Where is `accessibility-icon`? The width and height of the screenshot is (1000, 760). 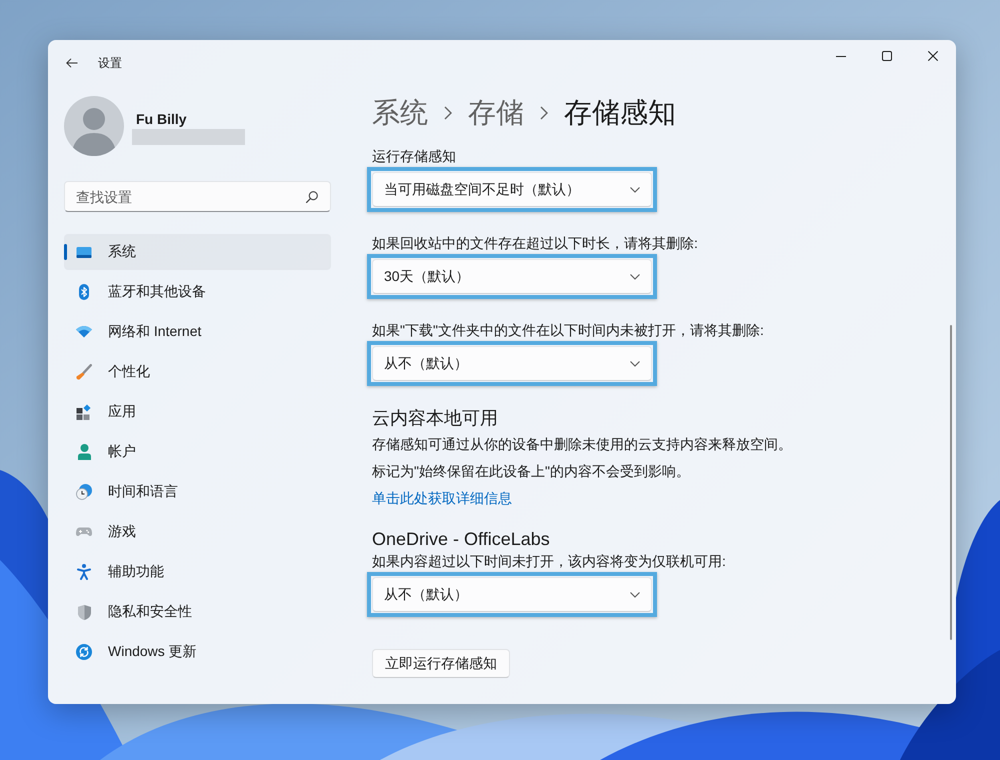
accessibility-icon is located at coordinates (84, 572).